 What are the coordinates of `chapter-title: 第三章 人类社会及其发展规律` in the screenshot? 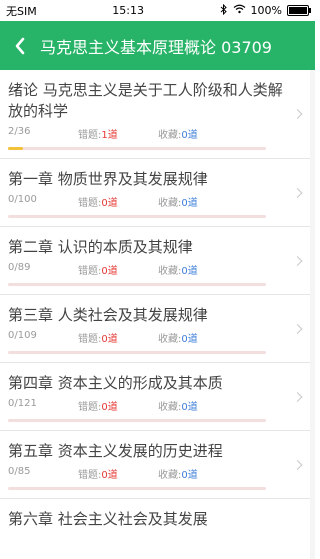 It's located at (108, 315).